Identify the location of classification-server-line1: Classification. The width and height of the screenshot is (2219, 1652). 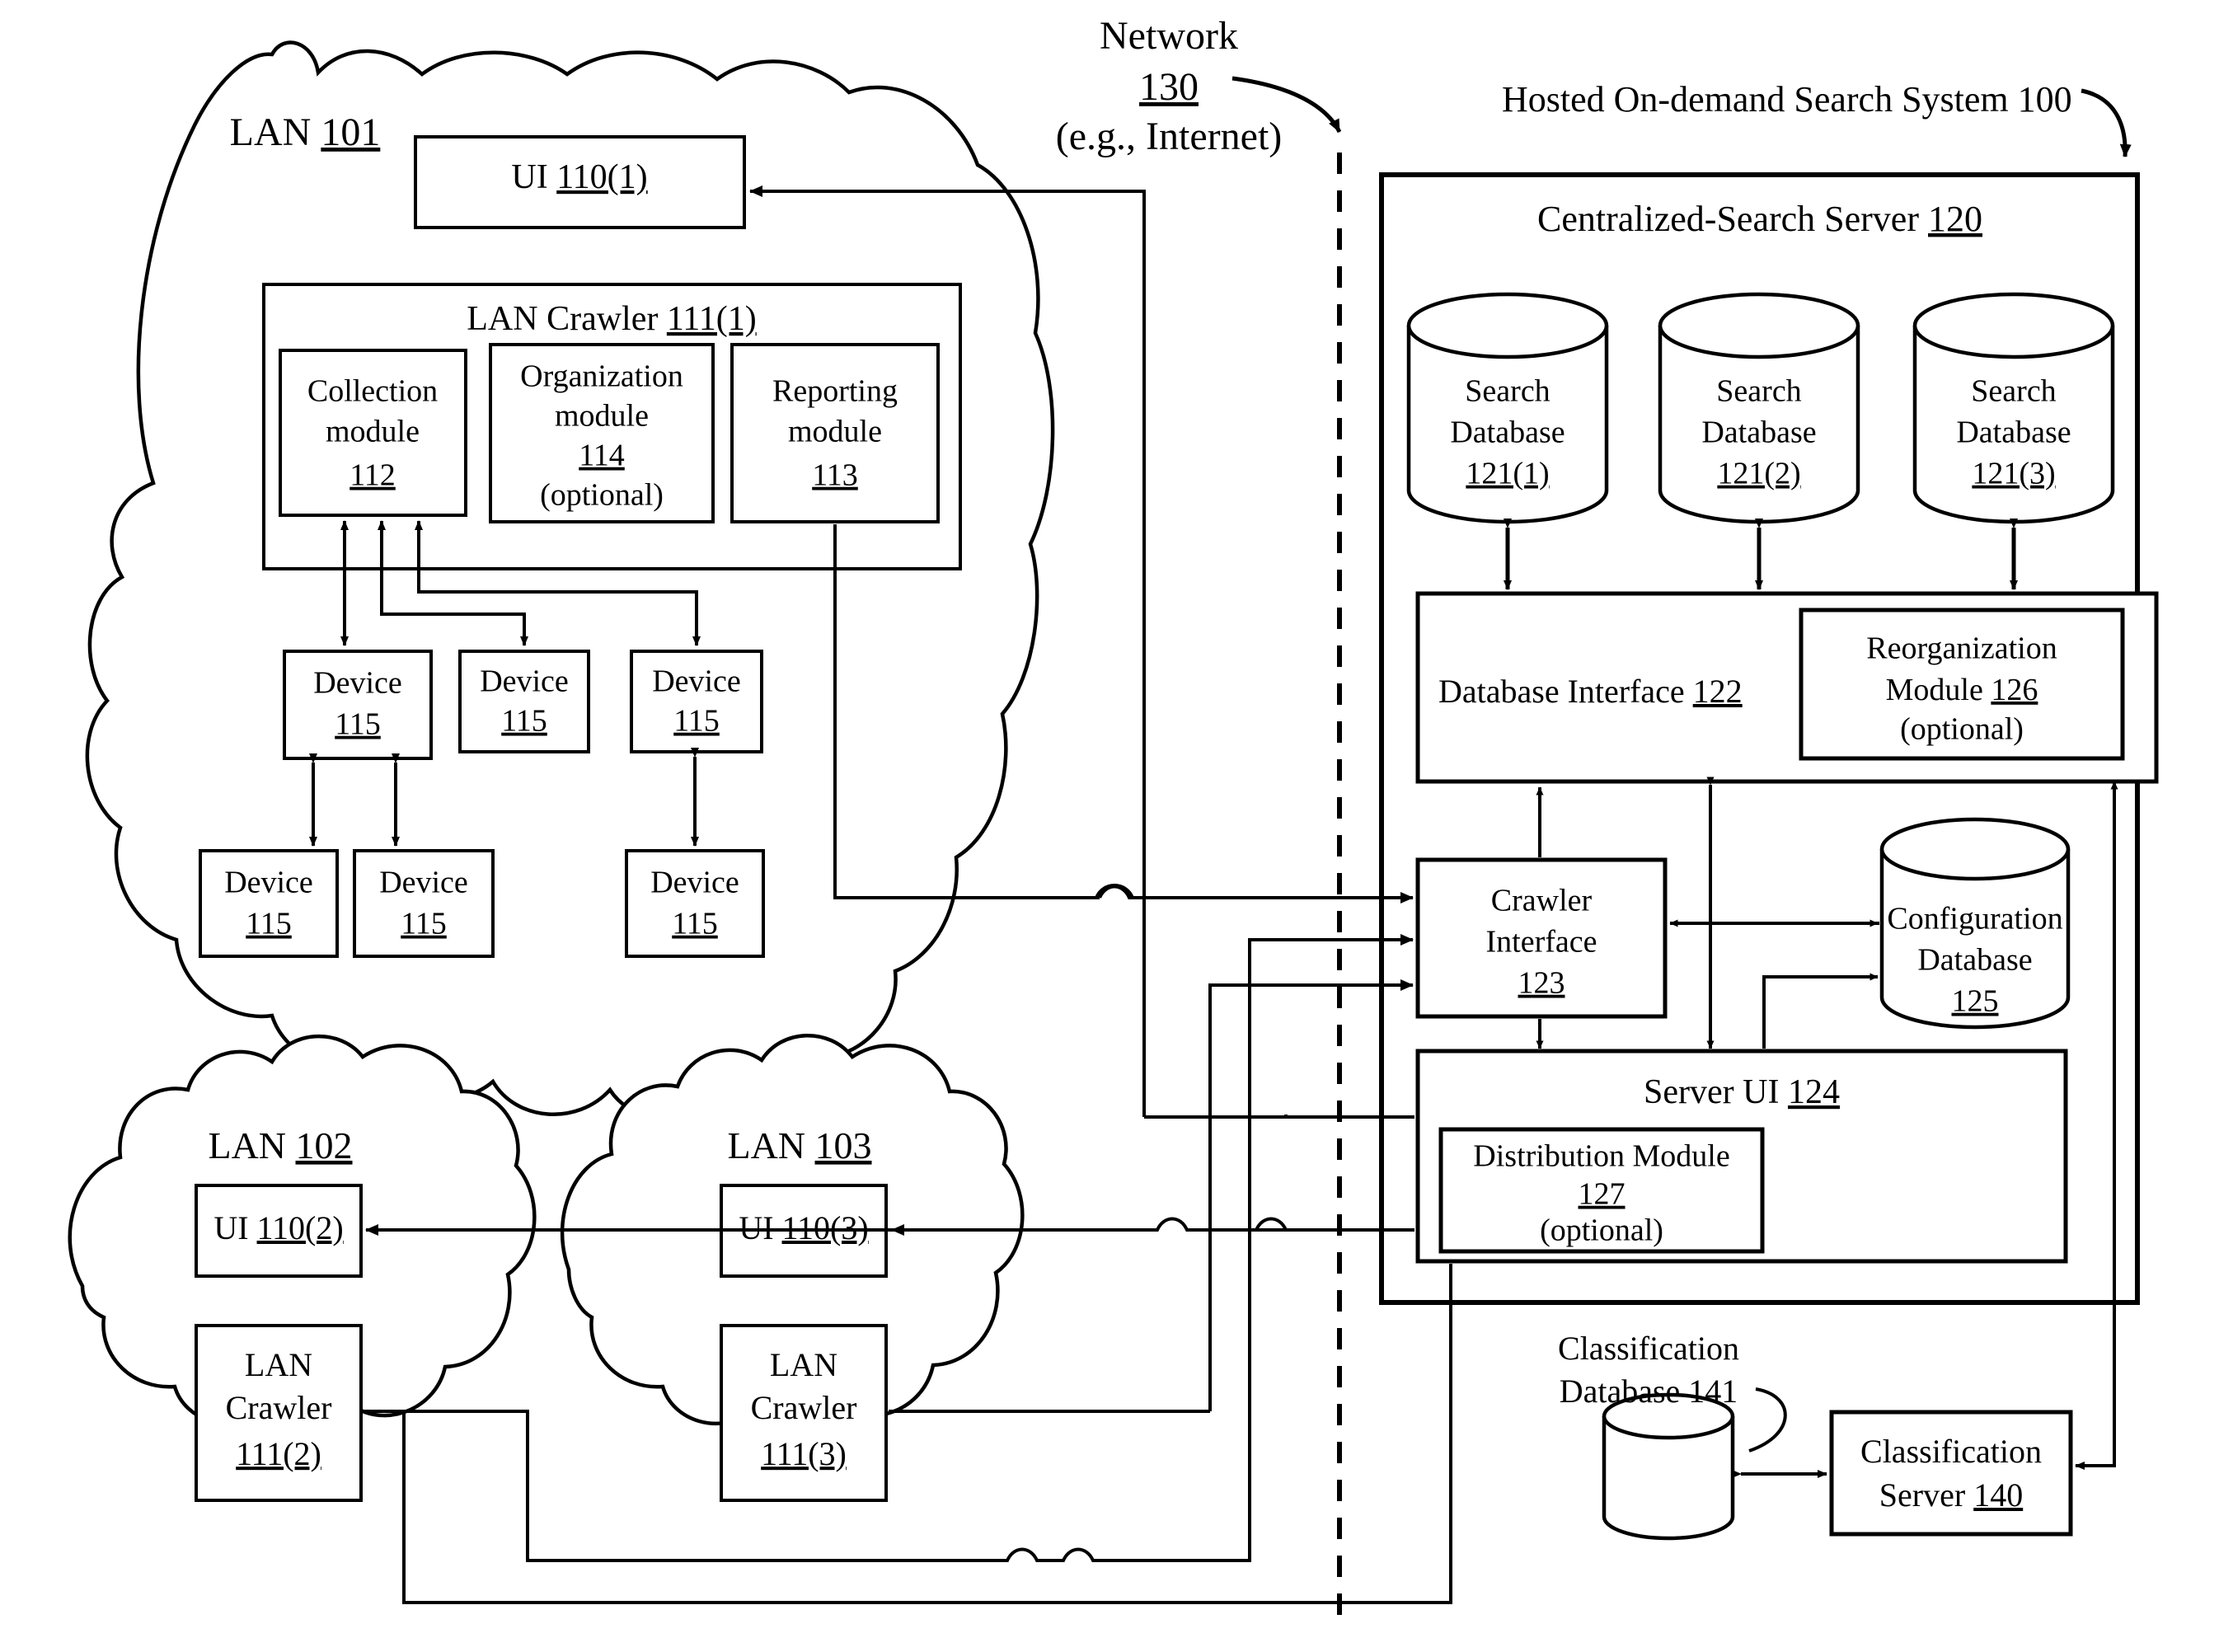
(1951, 1451).